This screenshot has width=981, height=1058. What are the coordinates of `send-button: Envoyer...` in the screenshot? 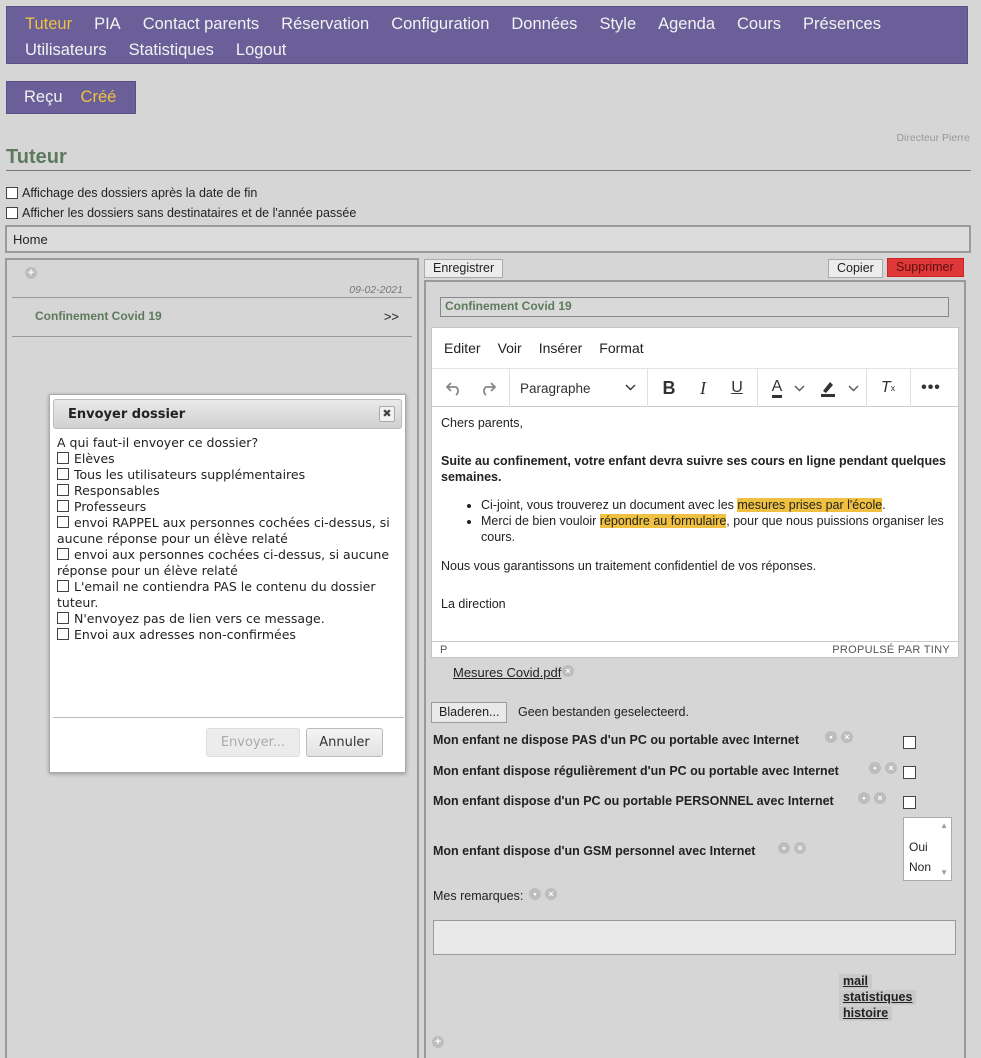 It's located at (253, 742).